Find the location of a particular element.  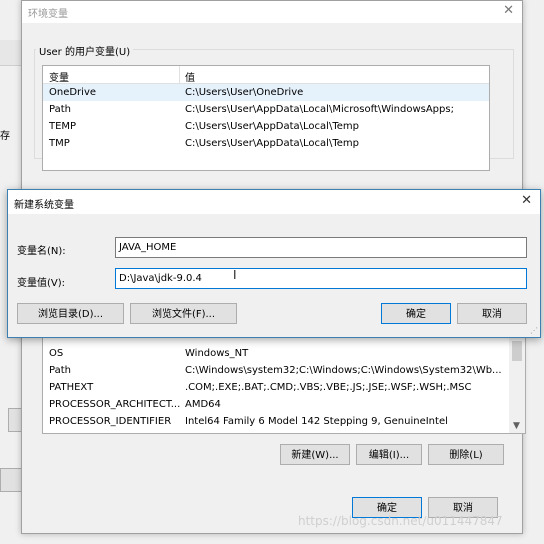

env-dialog-title: 环境变量 is located at coordinates (48, 14).